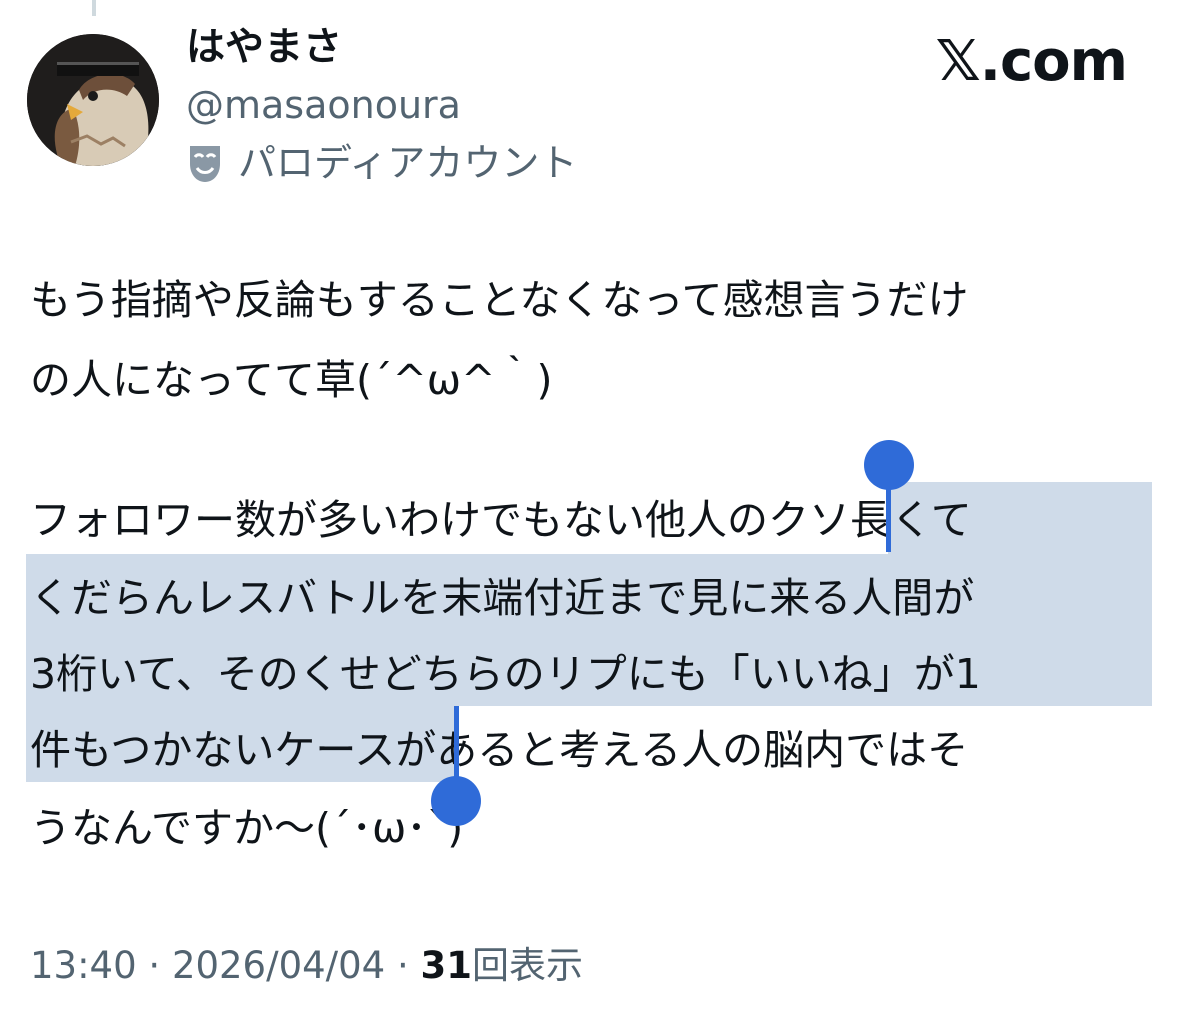 The image size is (1179, 1023). What do you see at coordinates (456, 801) in the screenshot?
I see `selection-end-handle` at bounding box center [456, 801].